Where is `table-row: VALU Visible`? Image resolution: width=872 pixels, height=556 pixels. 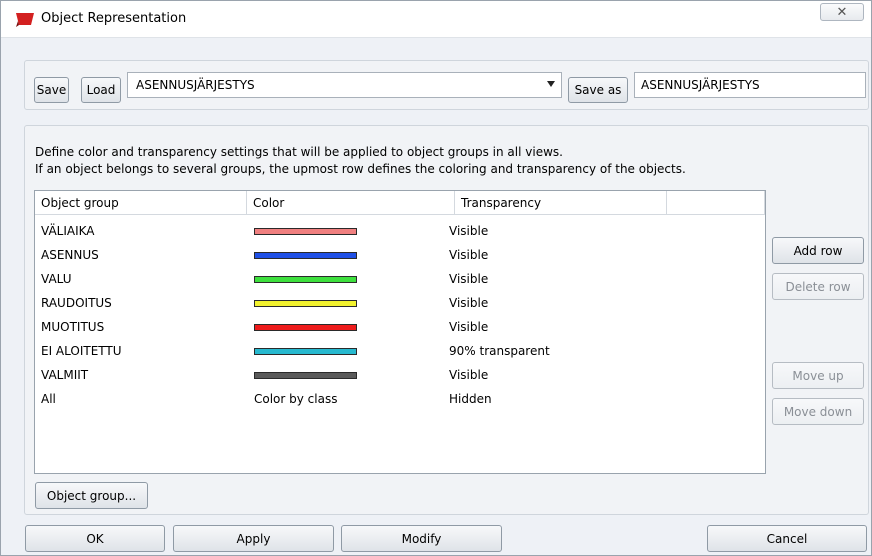
table-row: VALU Visible is located at coordinates (400, 280).